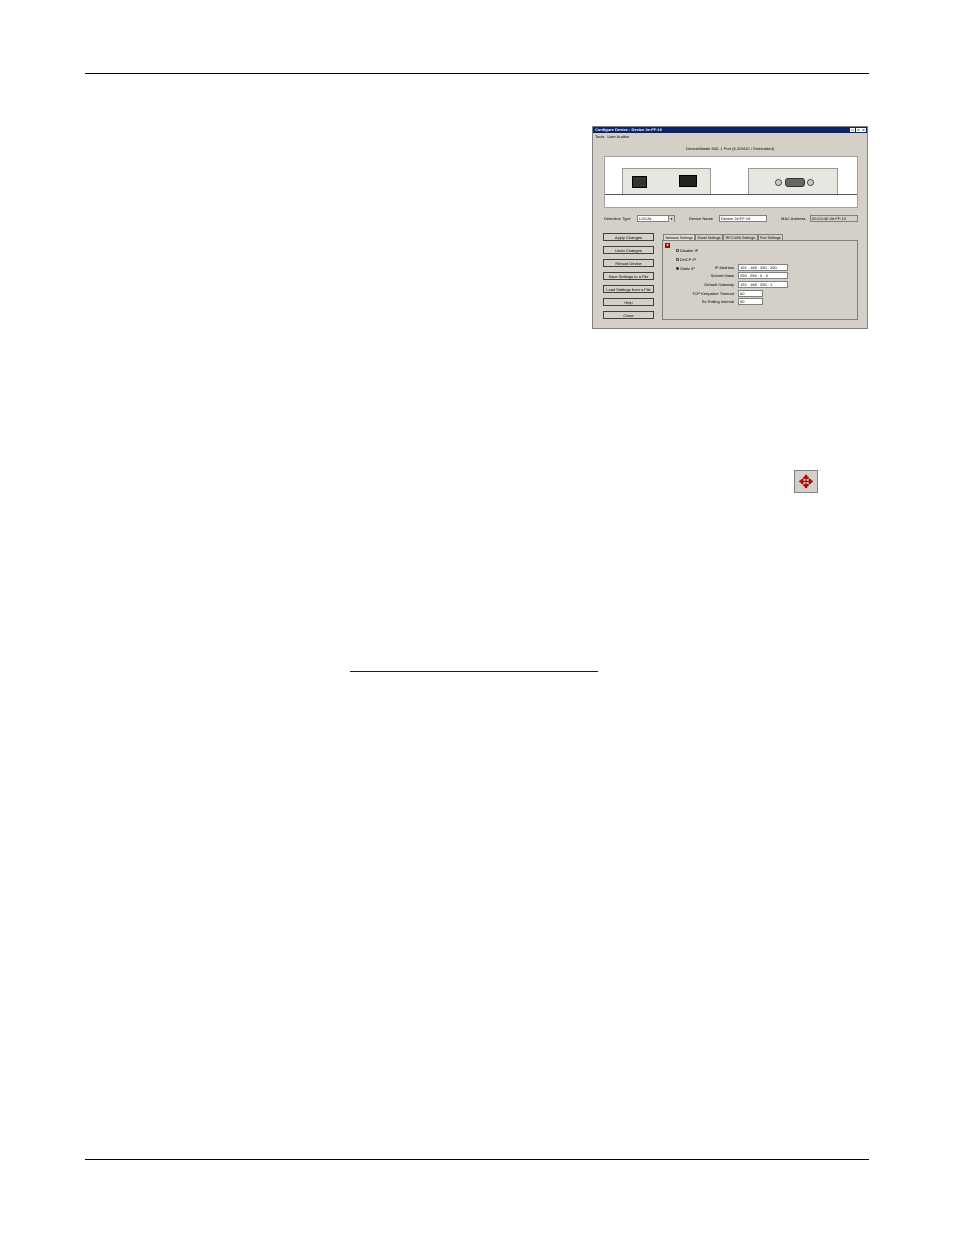 The image size is (954, 1235). What do you see at coordinates (474, 671) in the screenshot?
I see `link-underline` at bounding box center [474, 671].